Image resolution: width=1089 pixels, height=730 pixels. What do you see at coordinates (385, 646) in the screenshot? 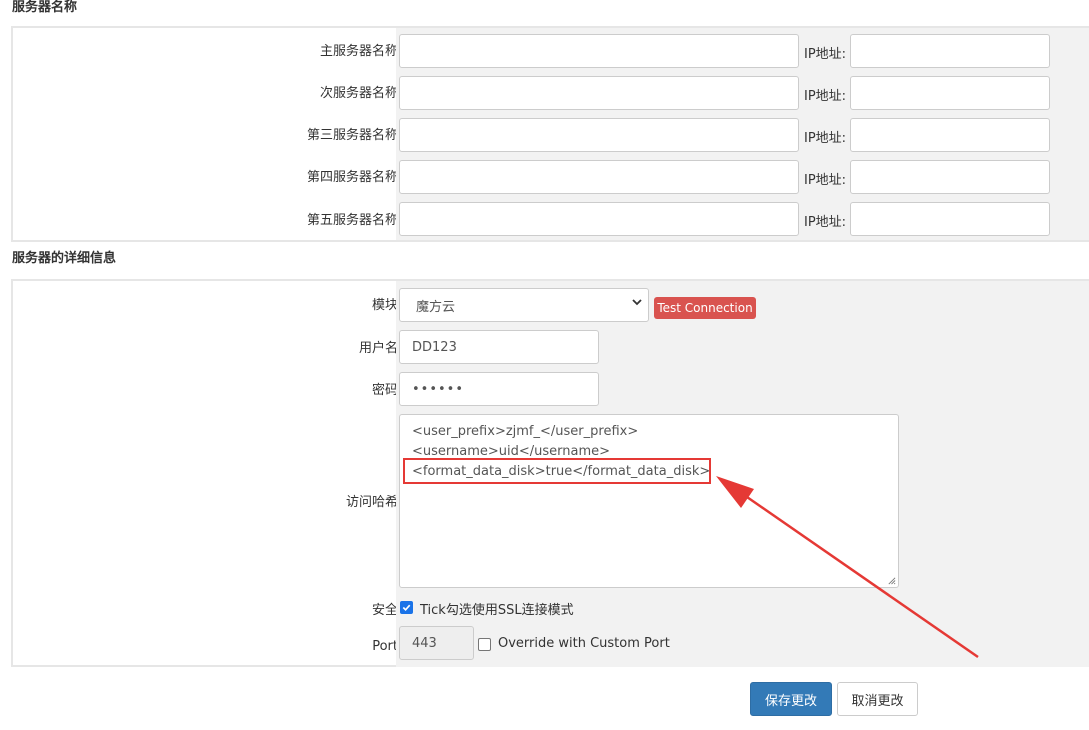
I see `port-label: Port` at bounding box center [385, 646].